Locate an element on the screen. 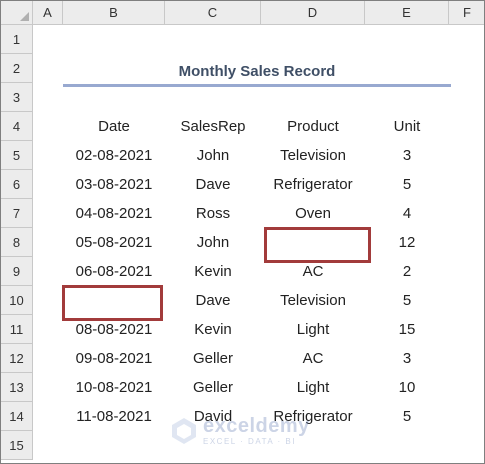  column-header-b: B is located at coordinates (114, 13).